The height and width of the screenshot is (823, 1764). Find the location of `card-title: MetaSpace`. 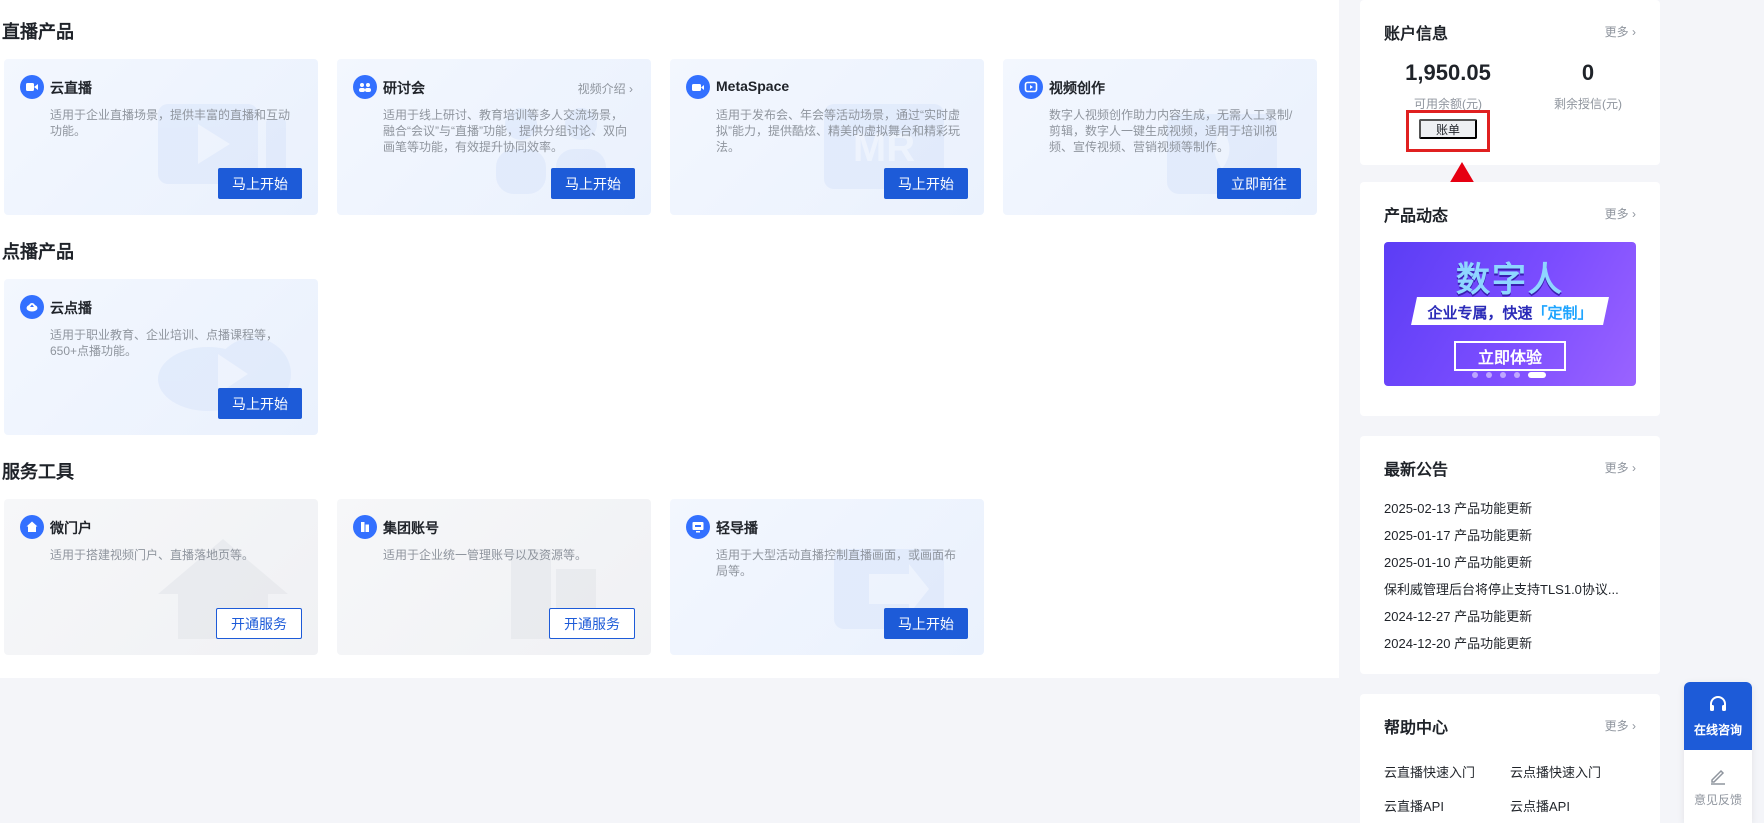

card-title: MetaSpace is located at coordinates (753, 86).